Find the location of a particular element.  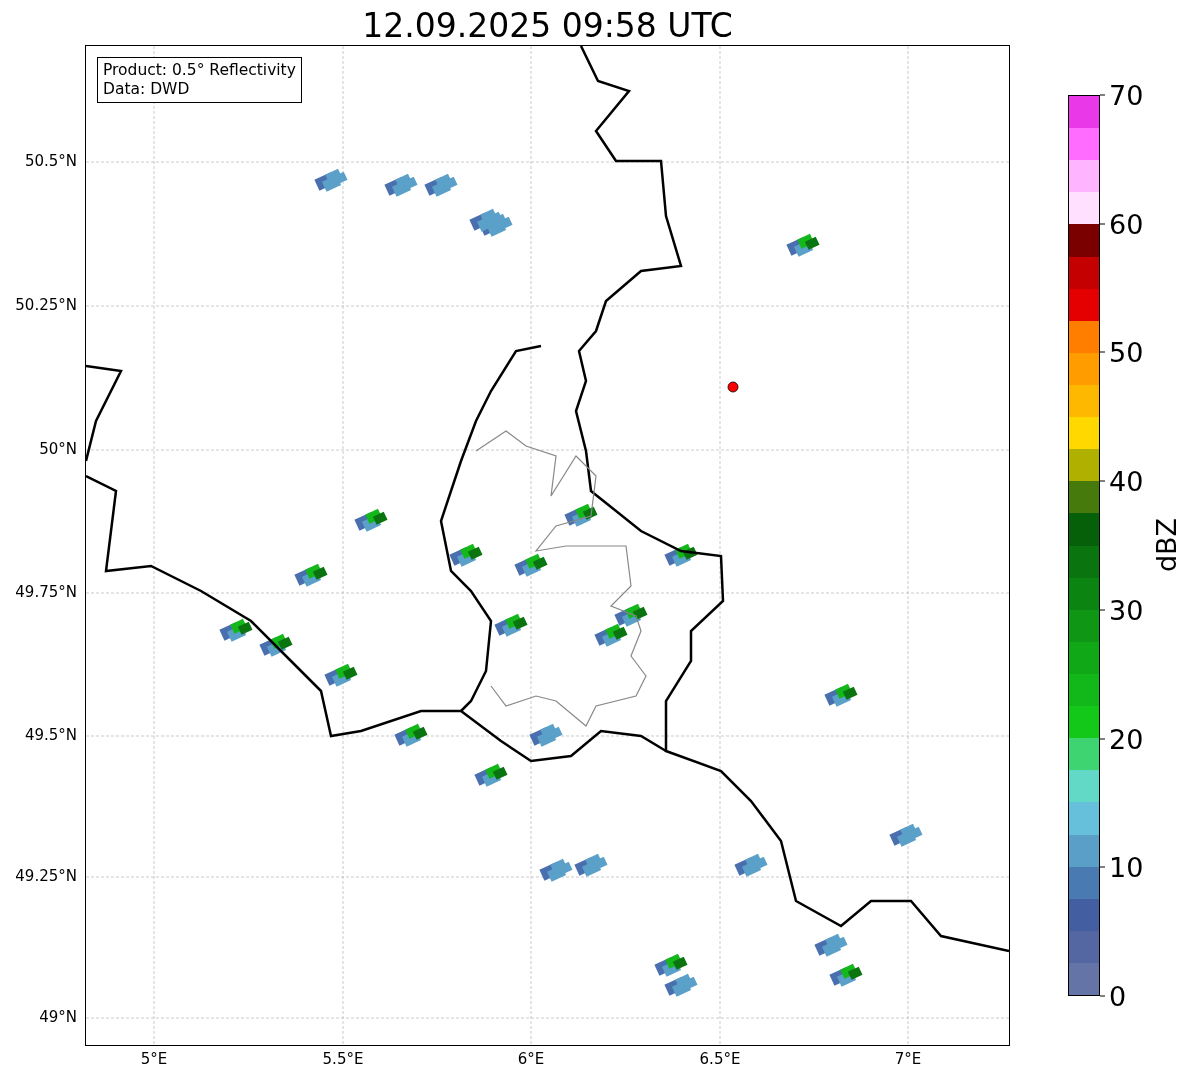

colorbar-tick-label: 0 is located at coordinates (1118, 996).